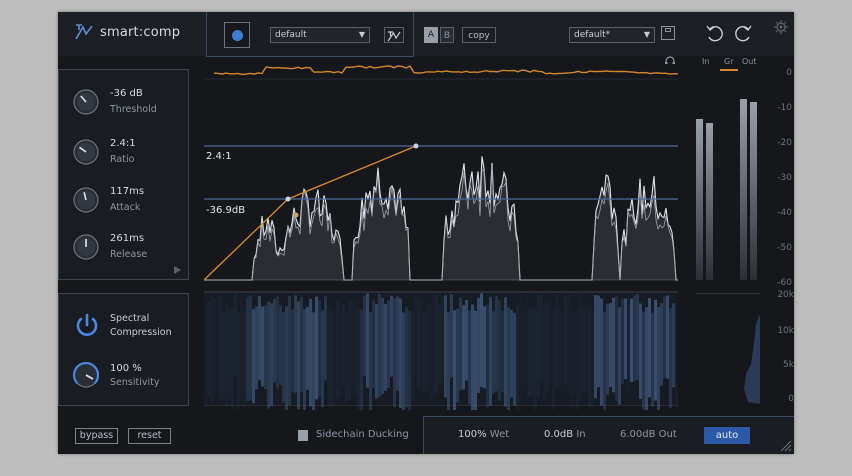 The width and height of the screenshot is (852, 476). What do you see at coordinates (291, 35) in the screenshot?
I see `profile-dropdown-value: default` at bounding box center [291, 35].